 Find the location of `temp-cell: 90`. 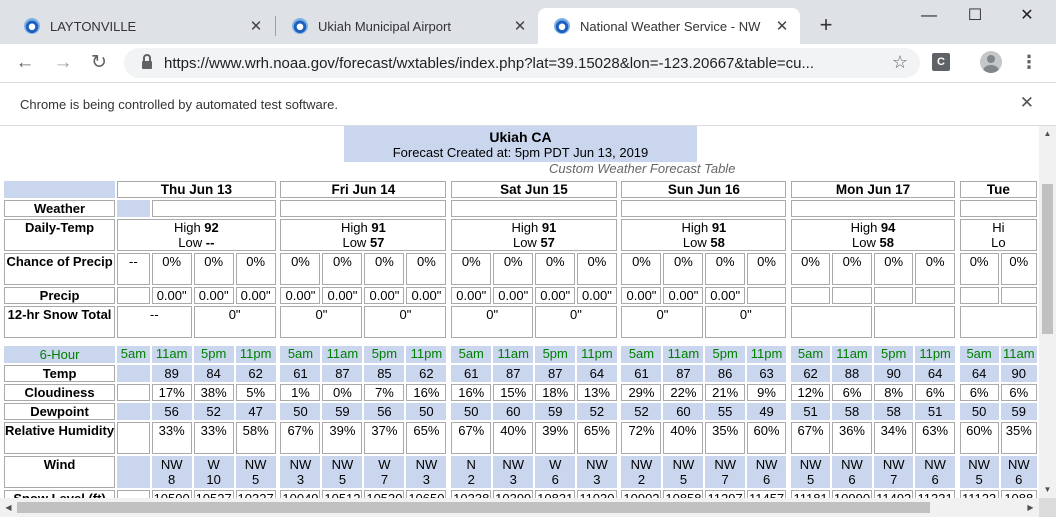

temp-cell: 90 is located at coordinates (893, 373).